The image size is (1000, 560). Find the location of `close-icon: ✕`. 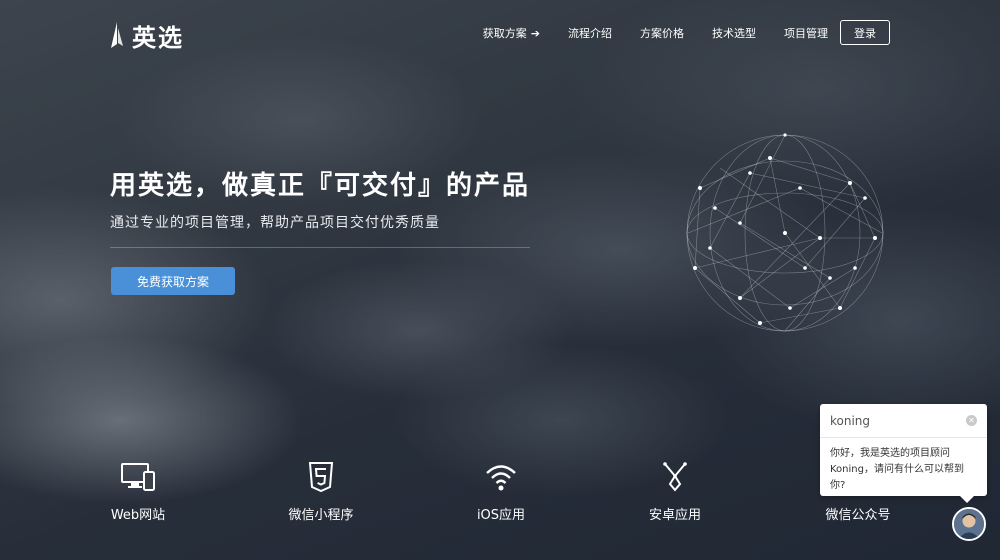

close-icon: ✕ is located at coordinates (971, 420).